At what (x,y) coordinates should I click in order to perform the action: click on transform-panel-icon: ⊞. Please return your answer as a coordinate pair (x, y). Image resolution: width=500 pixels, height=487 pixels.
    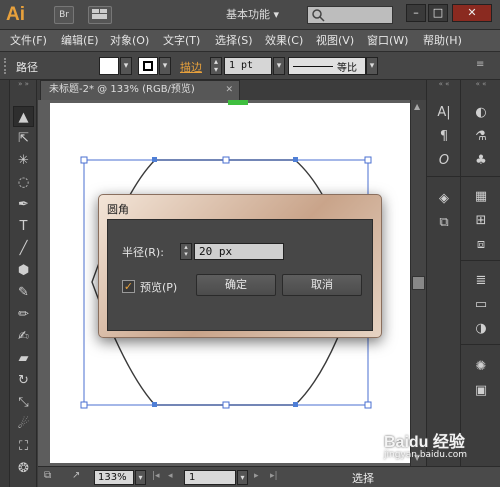
    Looking at the image, I should click on (481, 221).